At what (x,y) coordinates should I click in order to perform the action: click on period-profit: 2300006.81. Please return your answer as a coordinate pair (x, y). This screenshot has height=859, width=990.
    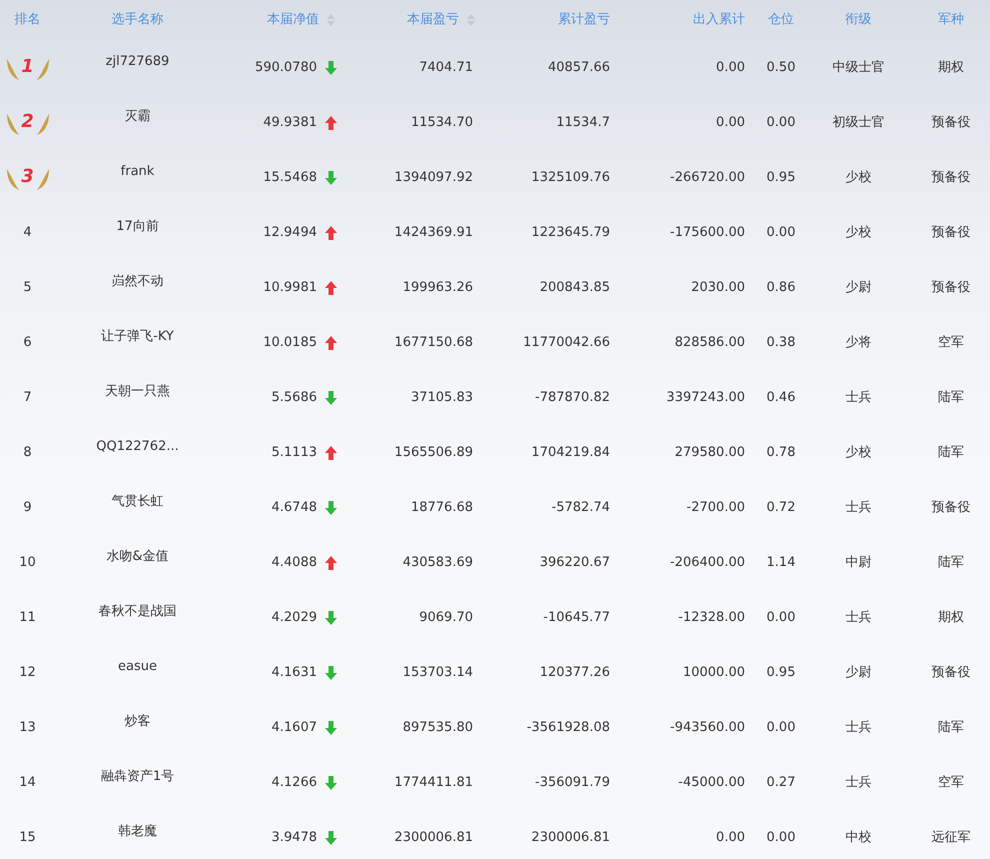
    Looking at the image, I should click on (433, 837).